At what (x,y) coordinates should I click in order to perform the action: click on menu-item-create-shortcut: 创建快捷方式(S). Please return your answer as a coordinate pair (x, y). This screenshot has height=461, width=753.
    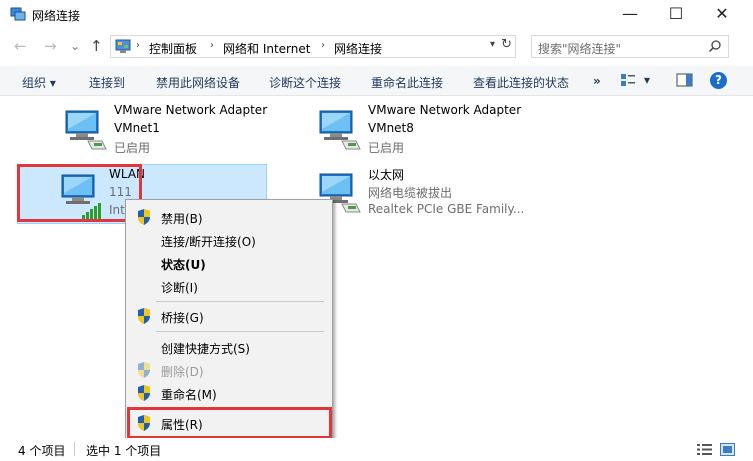
    Looking at the image, I should click on (229, 347).